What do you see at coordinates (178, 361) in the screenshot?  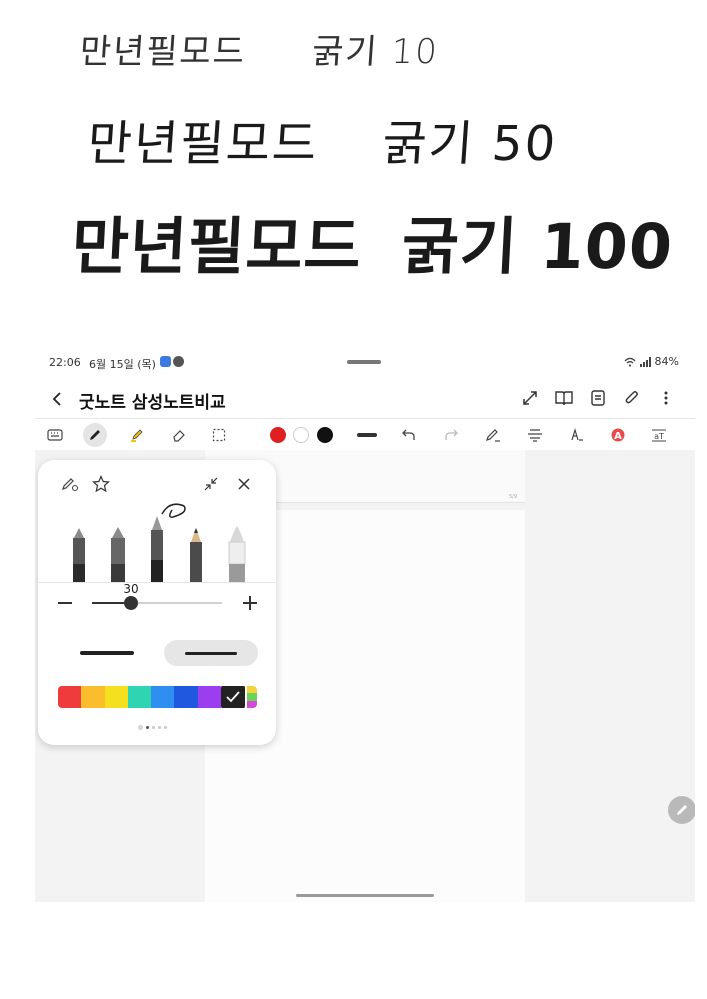 I see `cloud-icon` at bounding box center [178, 361].